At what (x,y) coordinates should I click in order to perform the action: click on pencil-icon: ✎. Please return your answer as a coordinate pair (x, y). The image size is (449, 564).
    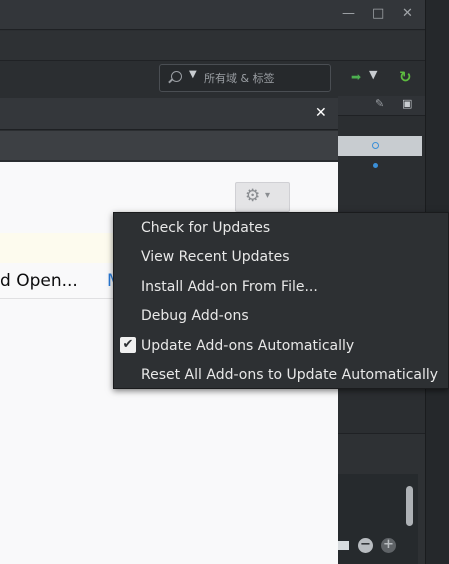
    Looking at the image, I should click on (379, 103).